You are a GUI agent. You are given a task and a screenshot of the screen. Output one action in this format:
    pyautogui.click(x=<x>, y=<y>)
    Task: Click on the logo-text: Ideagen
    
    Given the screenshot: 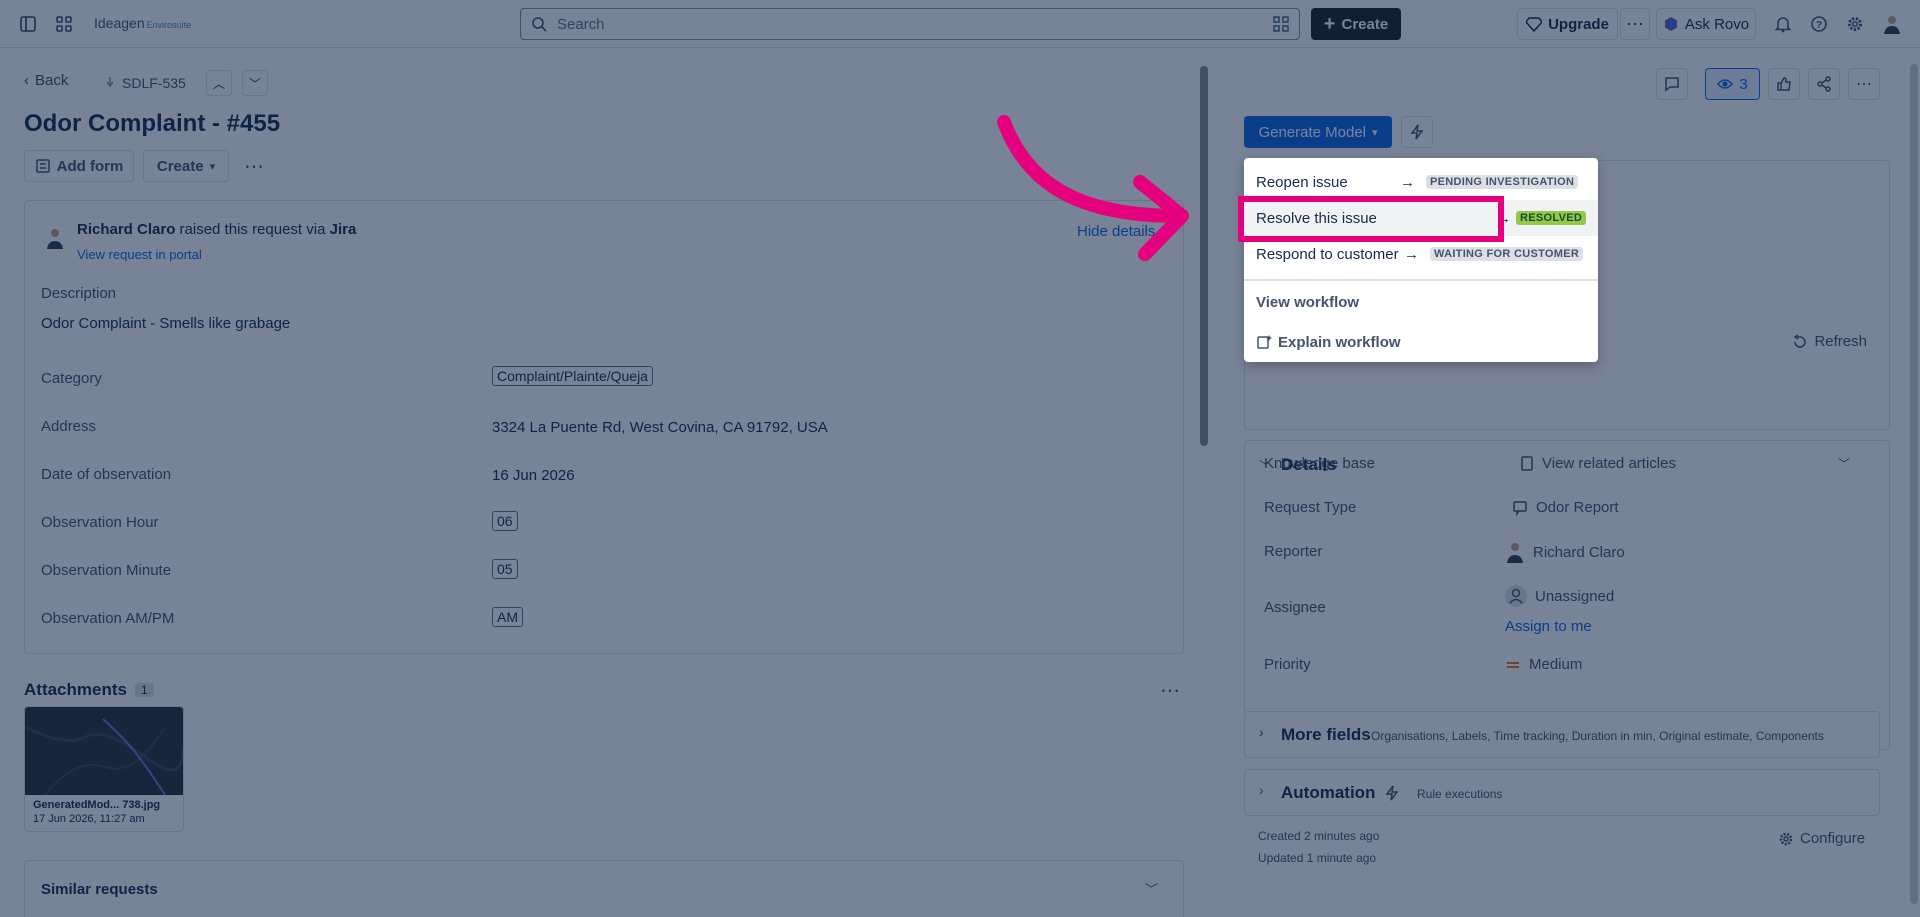 What is the action you would take?
    pyautogui.click(x=119, y=23)
    